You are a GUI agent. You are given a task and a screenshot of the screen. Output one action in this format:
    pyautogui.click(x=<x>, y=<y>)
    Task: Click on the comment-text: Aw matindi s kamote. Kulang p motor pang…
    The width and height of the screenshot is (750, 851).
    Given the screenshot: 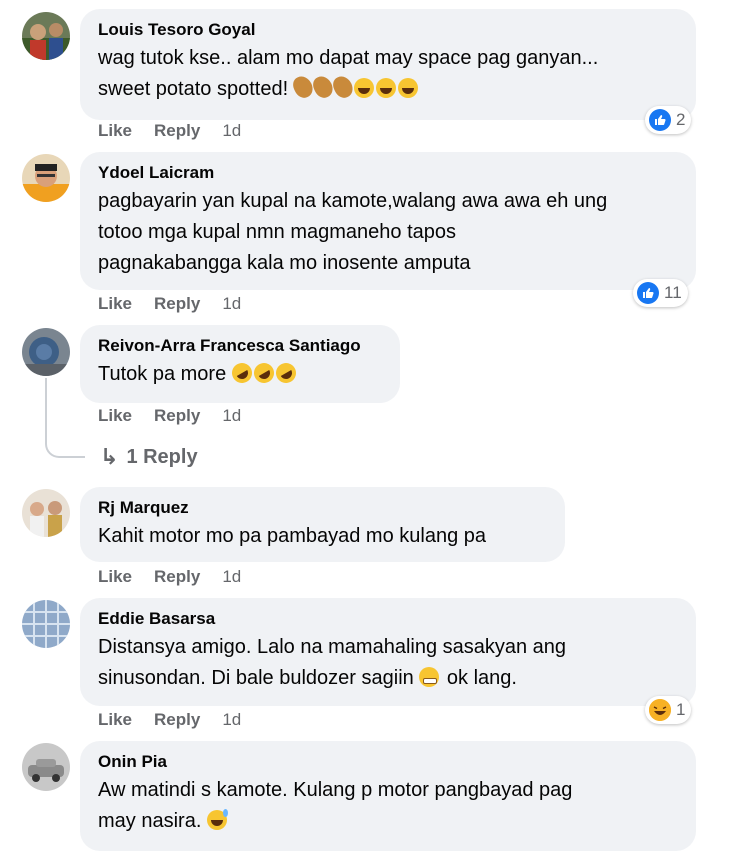 What is the action you would take?
    pyautogui.click(x=335, y=805)
    